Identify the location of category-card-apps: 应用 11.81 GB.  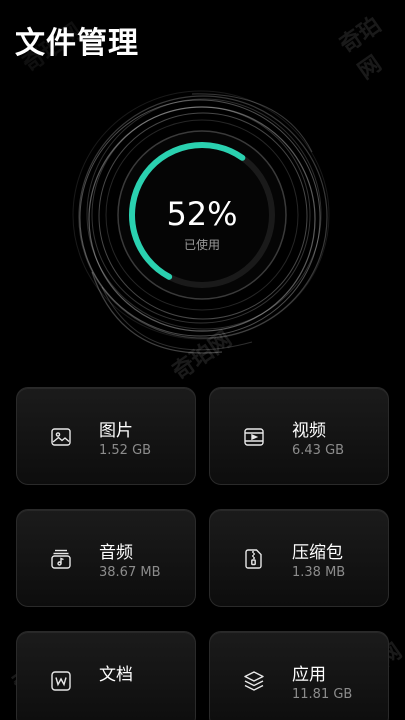
(299, 675).